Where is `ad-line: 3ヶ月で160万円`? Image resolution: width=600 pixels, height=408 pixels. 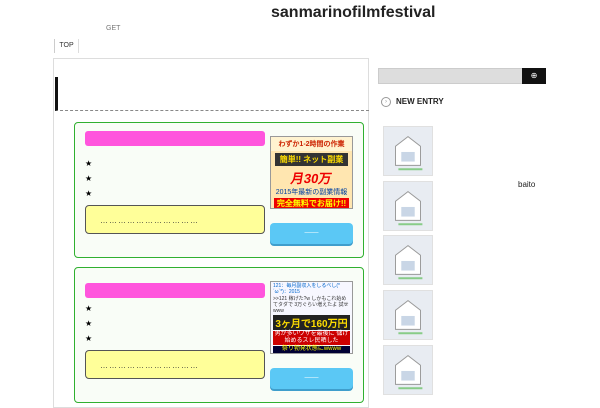 ad-line: 3ヶ月で160万円 is located at coordinates (311, 322).